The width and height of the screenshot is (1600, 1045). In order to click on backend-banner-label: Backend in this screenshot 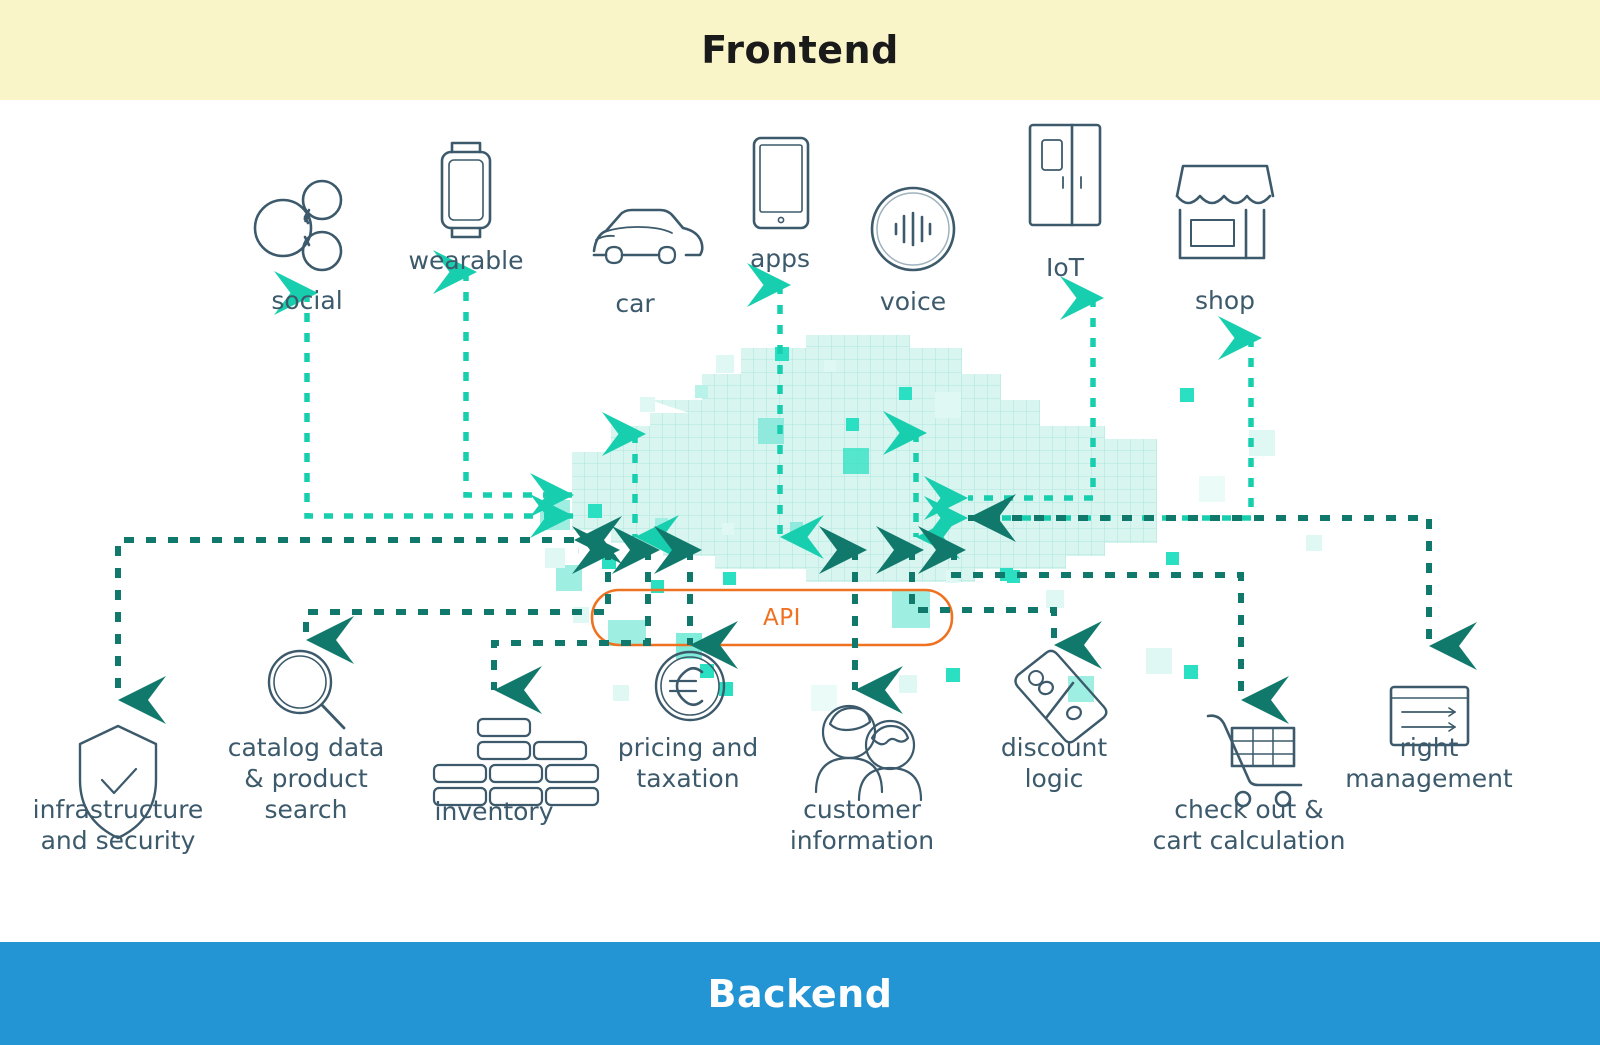, I will do `click(800, 993)`.